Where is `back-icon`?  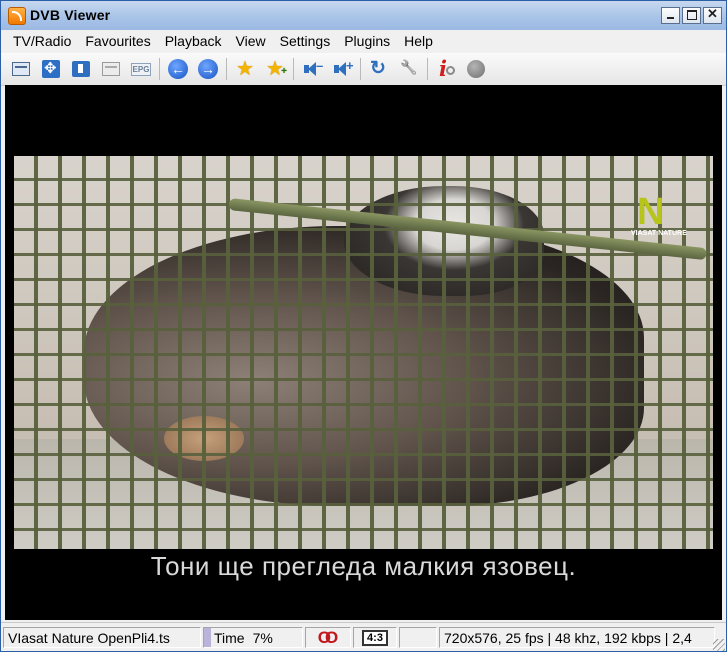
back-icon is located at coordinates (178, 69).